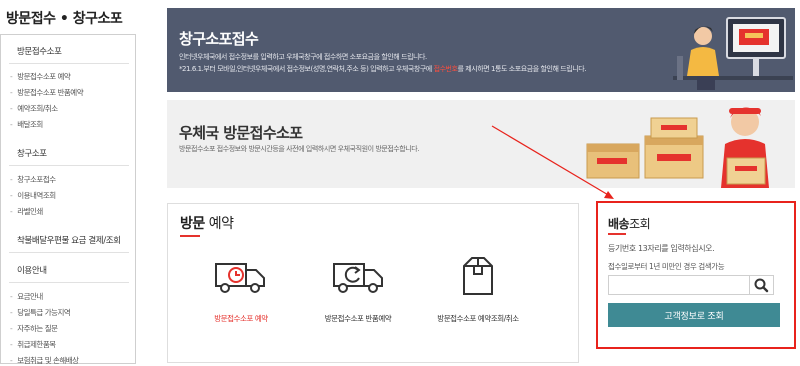  Describe the element at coordinates (40, 76) in the screenshot. I see `sidebar-item-visit-reserve: - 방문접수소포 예약` at that location.